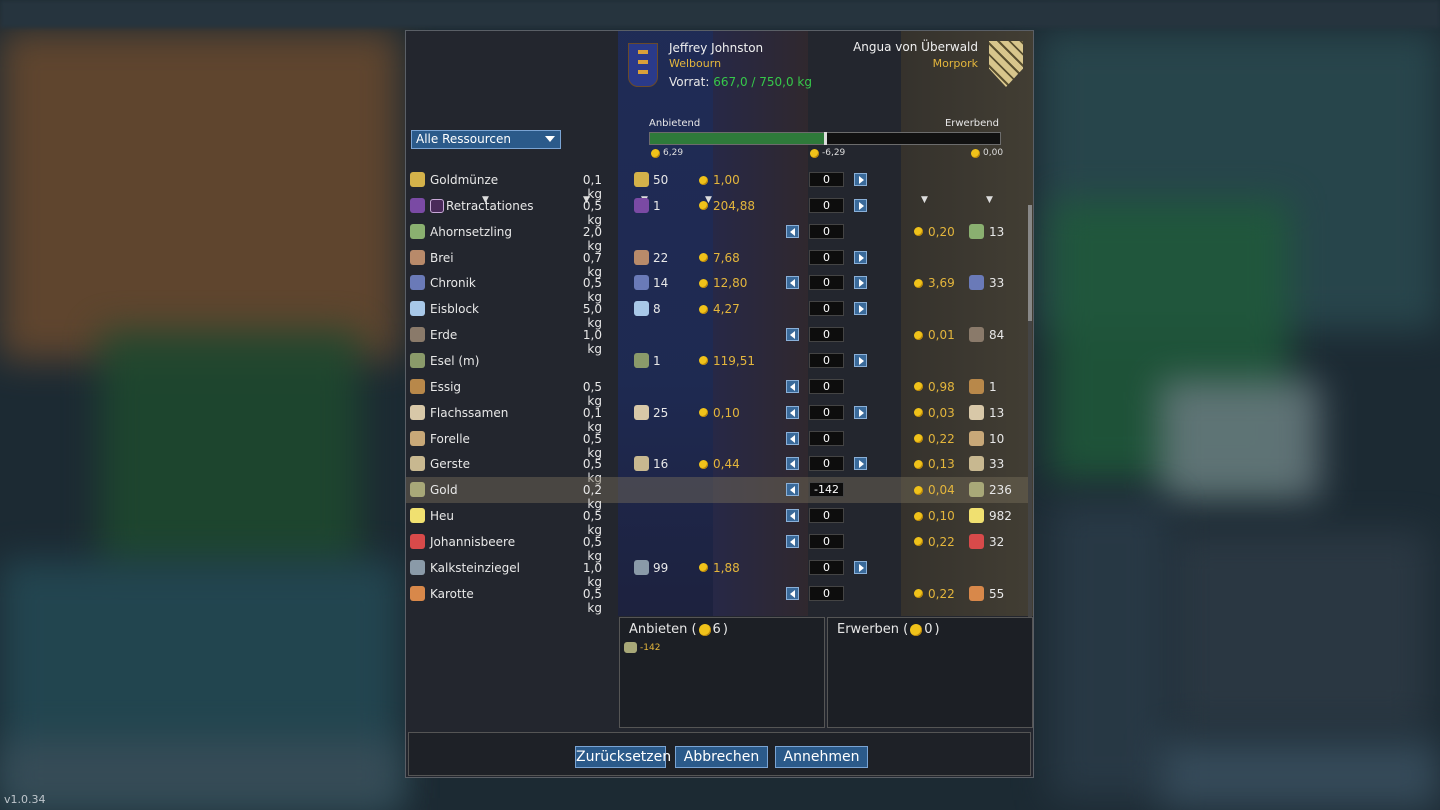 This screenshot has height=810, width=1440. I want to click on acquire-price-value: 0,20, so click(941, 231).